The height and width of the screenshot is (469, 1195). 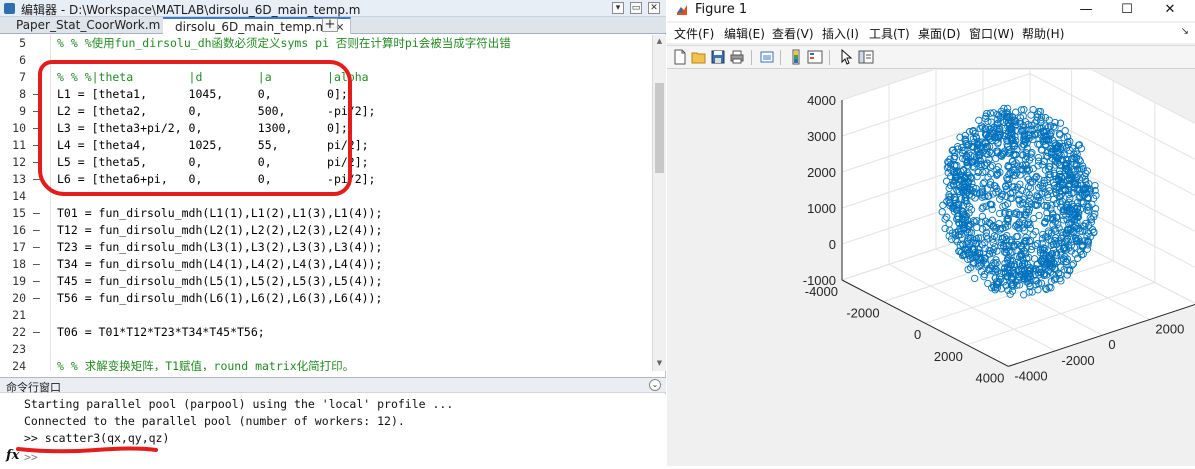 I want to click on code-line: 11 — L4 = [theta4, 1025, 55, pi/2];, so click(x=326, y=145).